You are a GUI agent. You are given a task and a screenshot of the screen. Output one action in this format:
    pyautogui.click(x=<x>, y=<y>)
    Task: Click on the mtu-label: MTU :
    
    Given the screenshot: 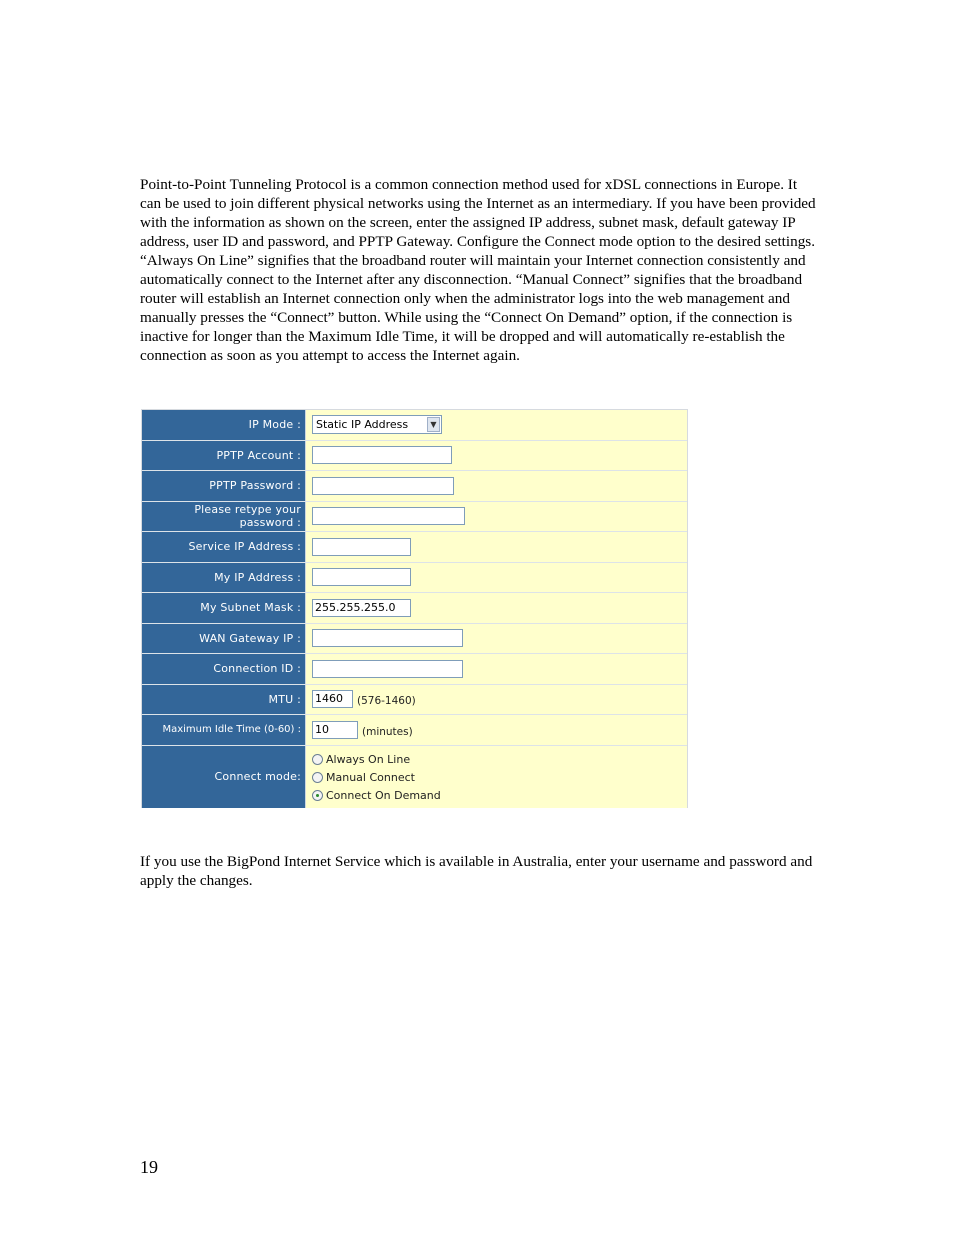 What is the action you would take?
    pyautogui.click(x=224, y=699)
    